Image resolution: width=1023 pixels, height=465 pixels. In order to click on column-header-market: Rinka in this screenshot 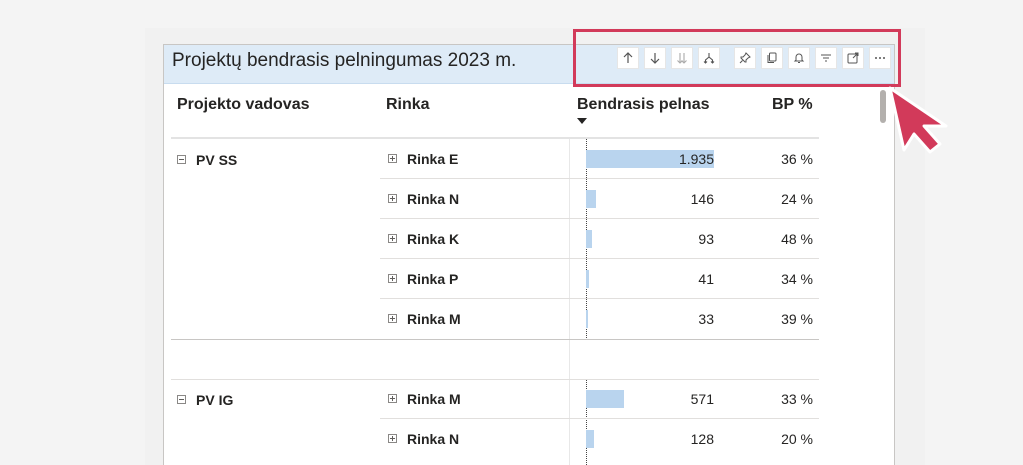, I will do `click(408, 105)`.